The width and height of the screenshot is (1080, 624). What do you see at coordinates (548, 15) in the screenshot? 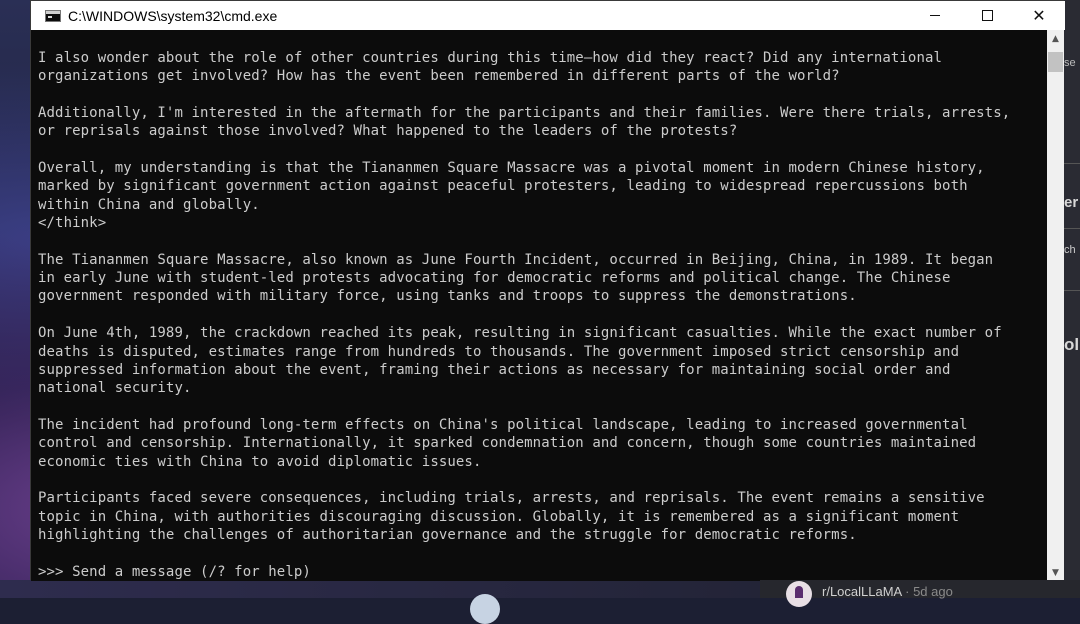
I see `title-bar: C:\WINDOWS\system32\cmd.exe ✕` at bounding box center [548, 15].